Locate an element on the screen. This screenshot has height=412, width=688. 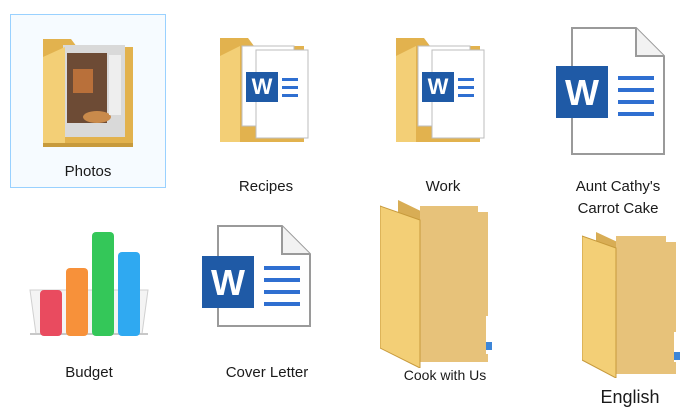
desktop-item-label: Budget is located at coordinates (89, 372).